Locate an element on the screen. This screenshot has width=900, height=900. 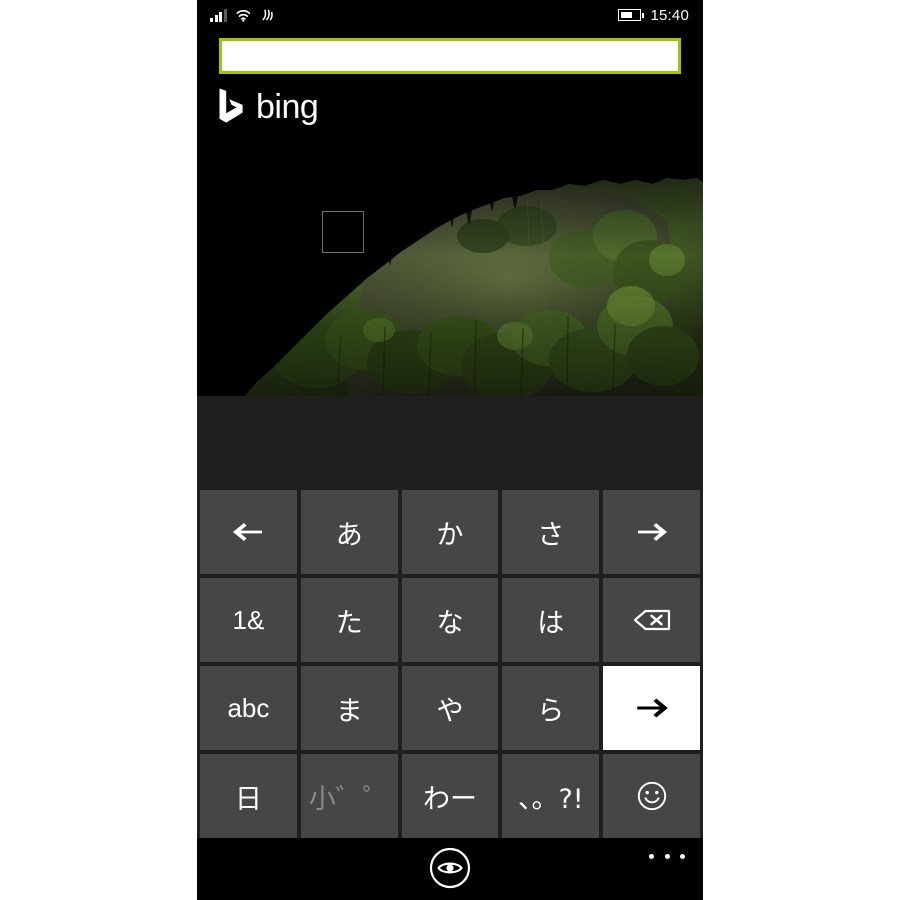
keyboard-row-2: 1& た な は is located at coordinates (450, 622).